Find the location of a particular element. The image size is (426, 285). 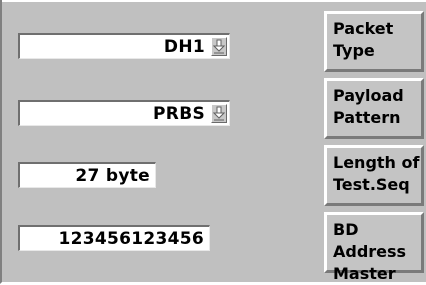

length-of-test-seq-softkey-label: Length of Test.Seq is located at coordinates (376, 173).